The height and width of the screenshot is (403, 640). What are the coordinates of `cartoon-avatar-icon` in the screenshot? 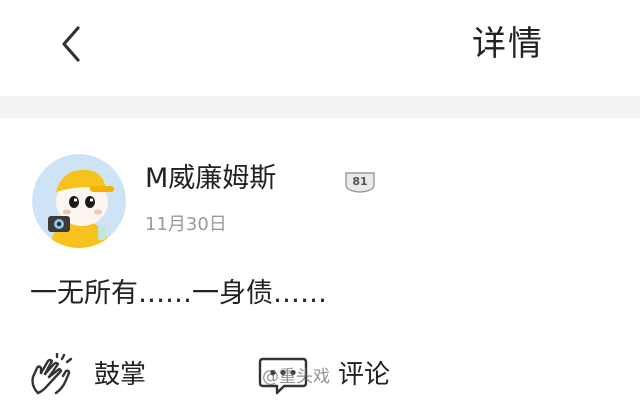 It's located at (79, 201).